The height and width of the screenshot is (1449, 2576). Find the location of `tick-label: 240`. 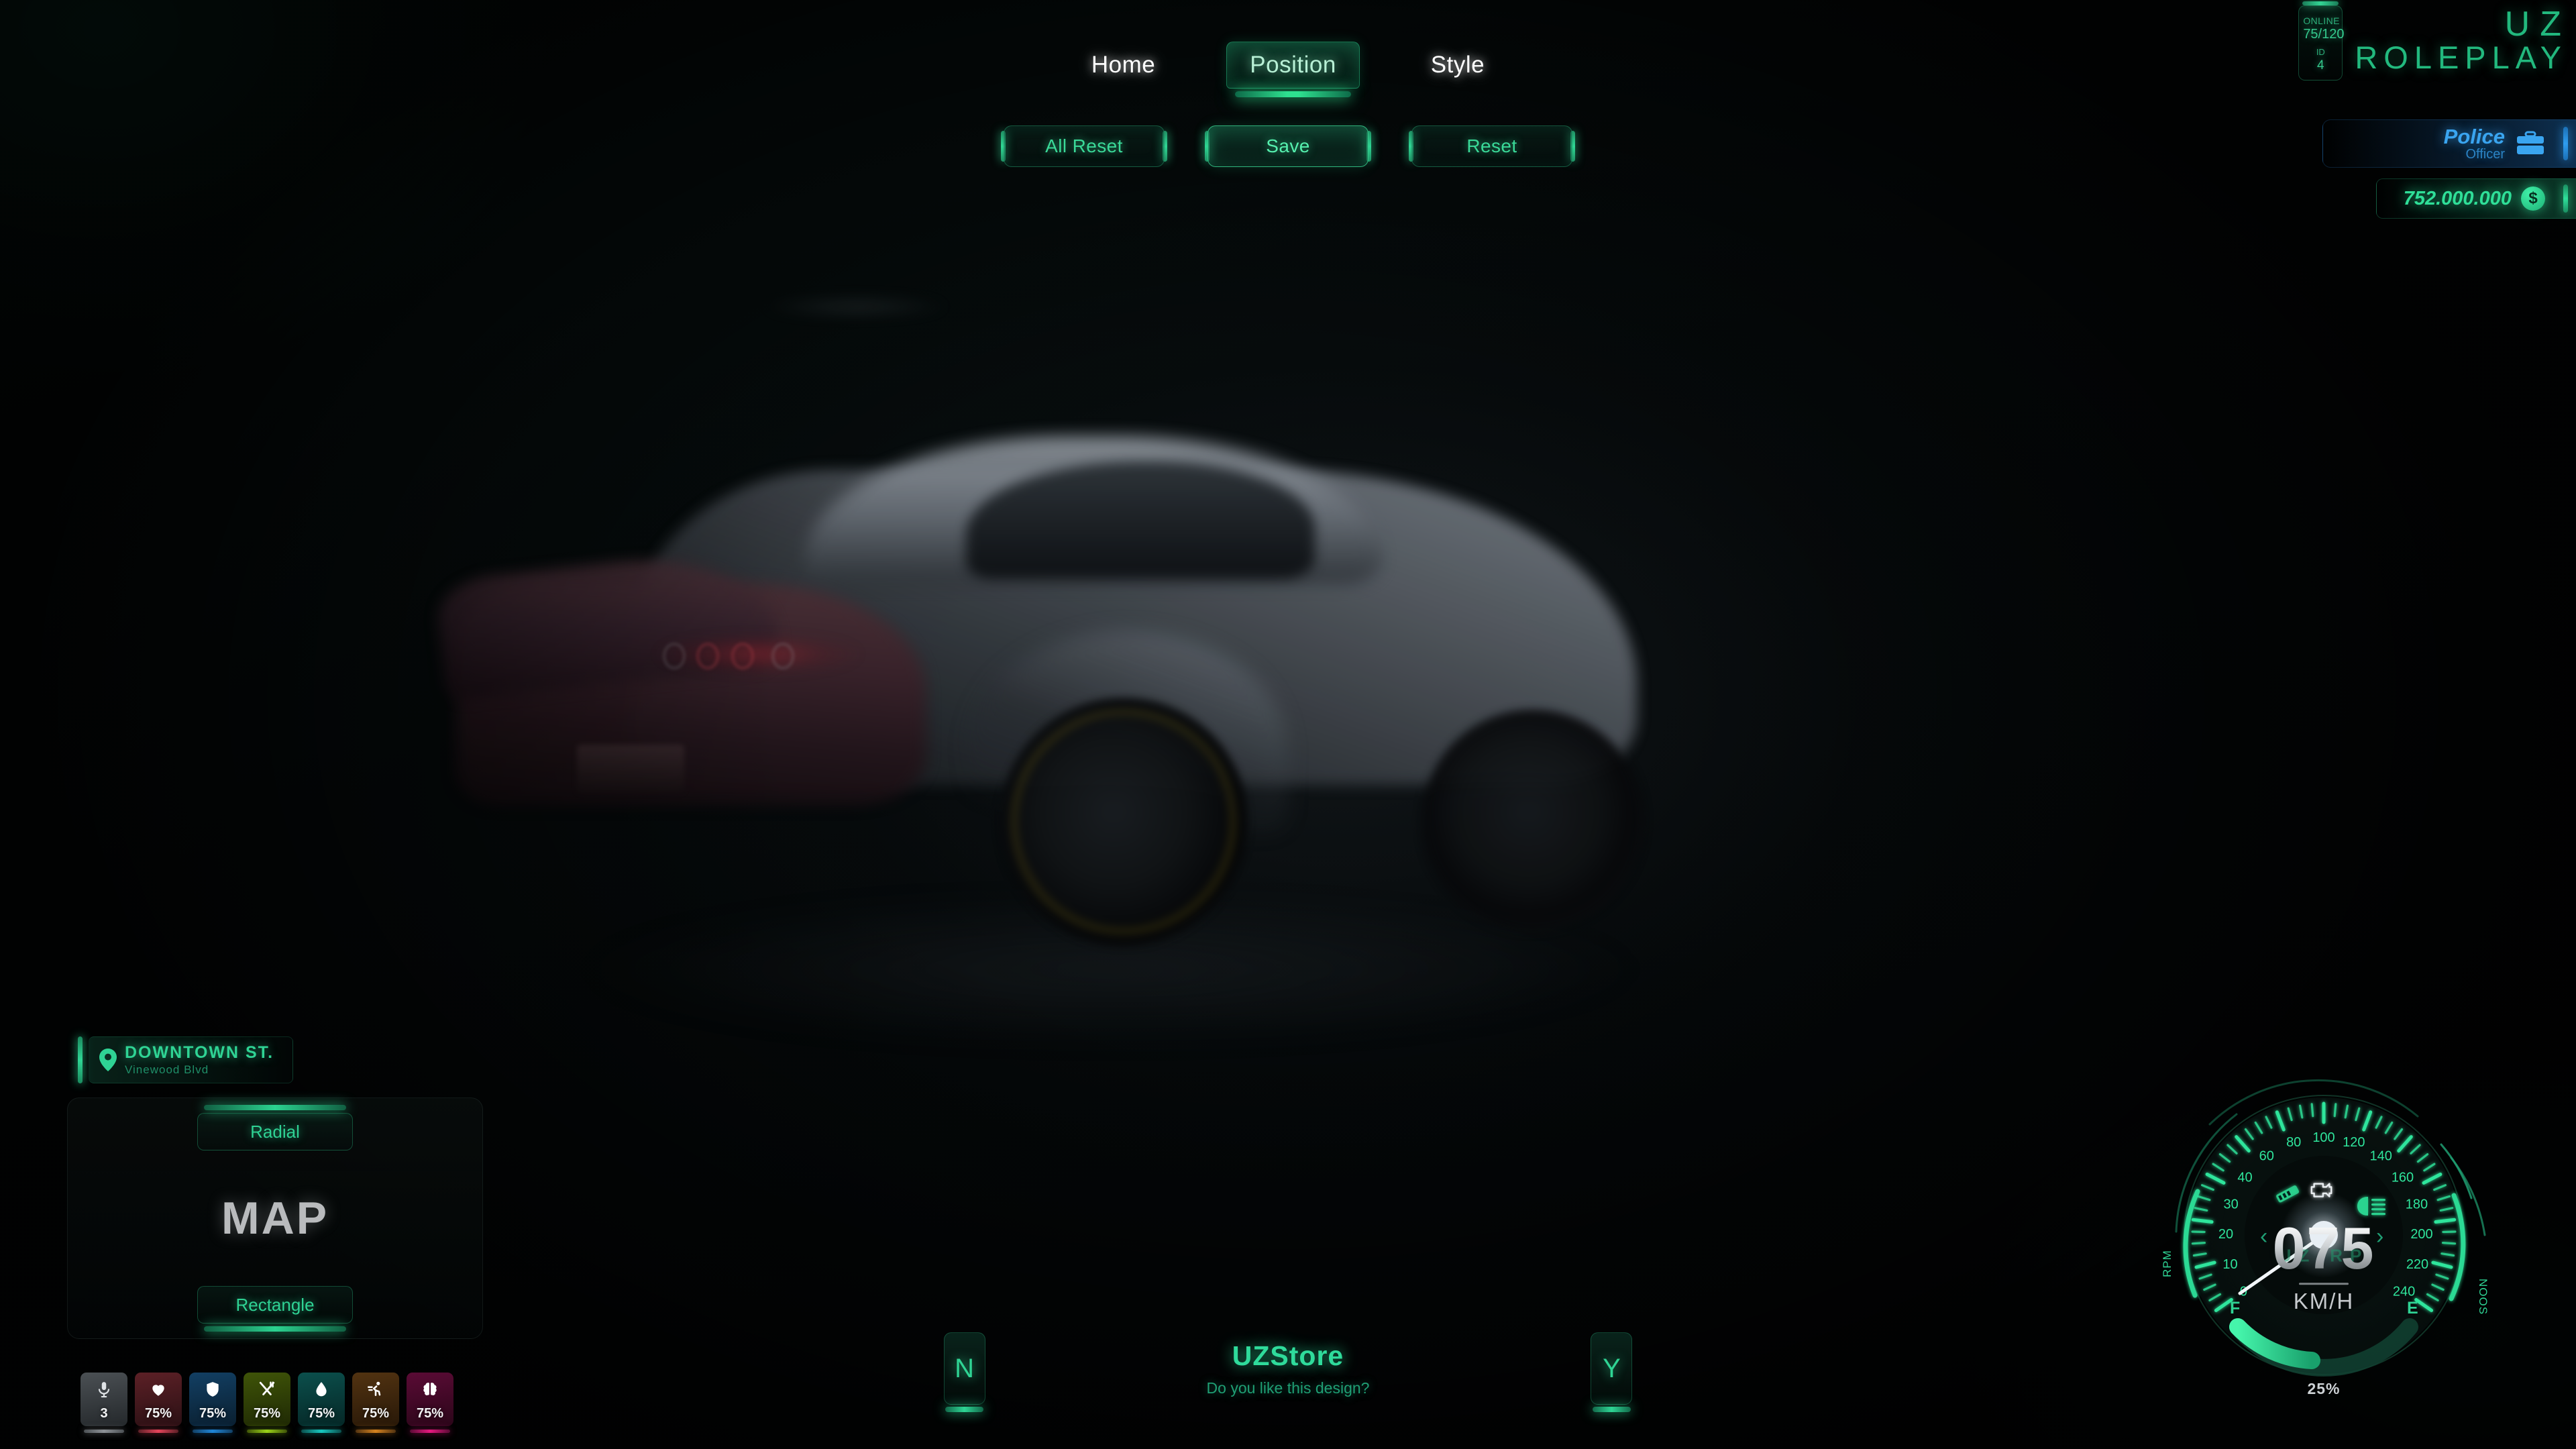

tick-label: 240 is located at coordinates (2404, 1292).